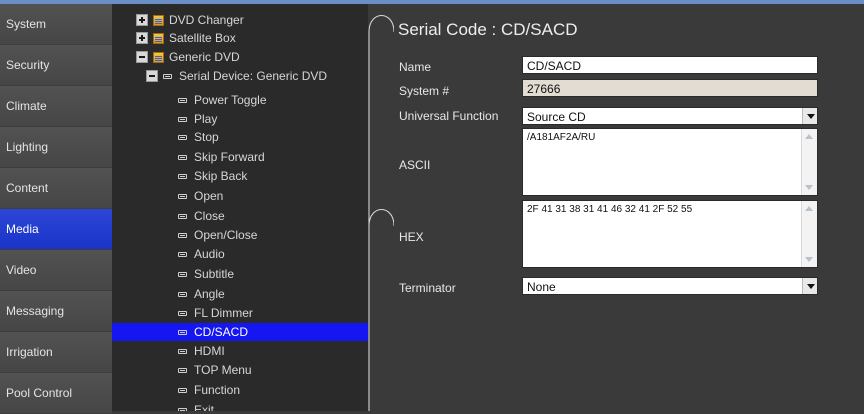 The image size is (864, 414). I want to click on tree-node-label: Audio, so click(209, 254).